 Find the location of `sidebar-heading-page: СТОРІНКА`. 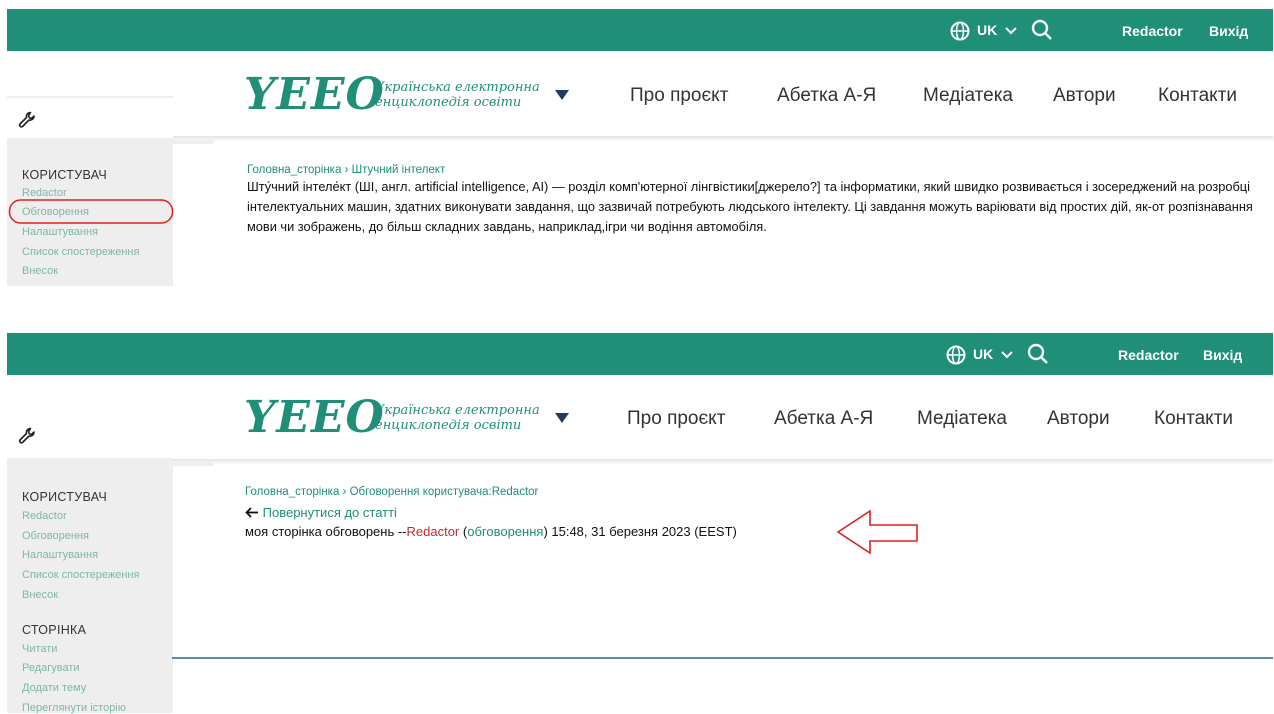

sidebar-heading-page: СТОРІНКА is located at coordinates (54, 630).